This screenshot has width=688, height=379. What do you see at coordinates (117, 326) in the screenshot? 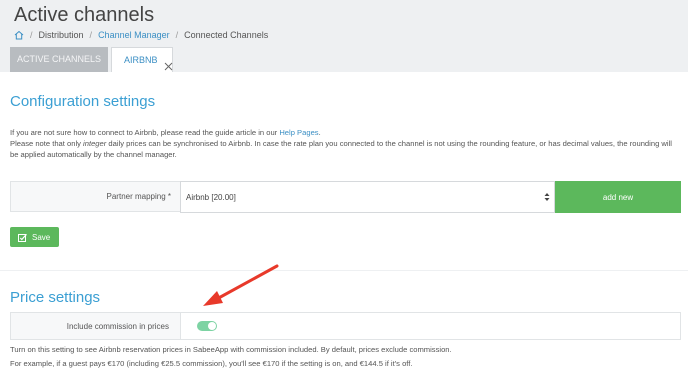
I see `commission-label: Include commission in prices` at bounding box center [117, 326].